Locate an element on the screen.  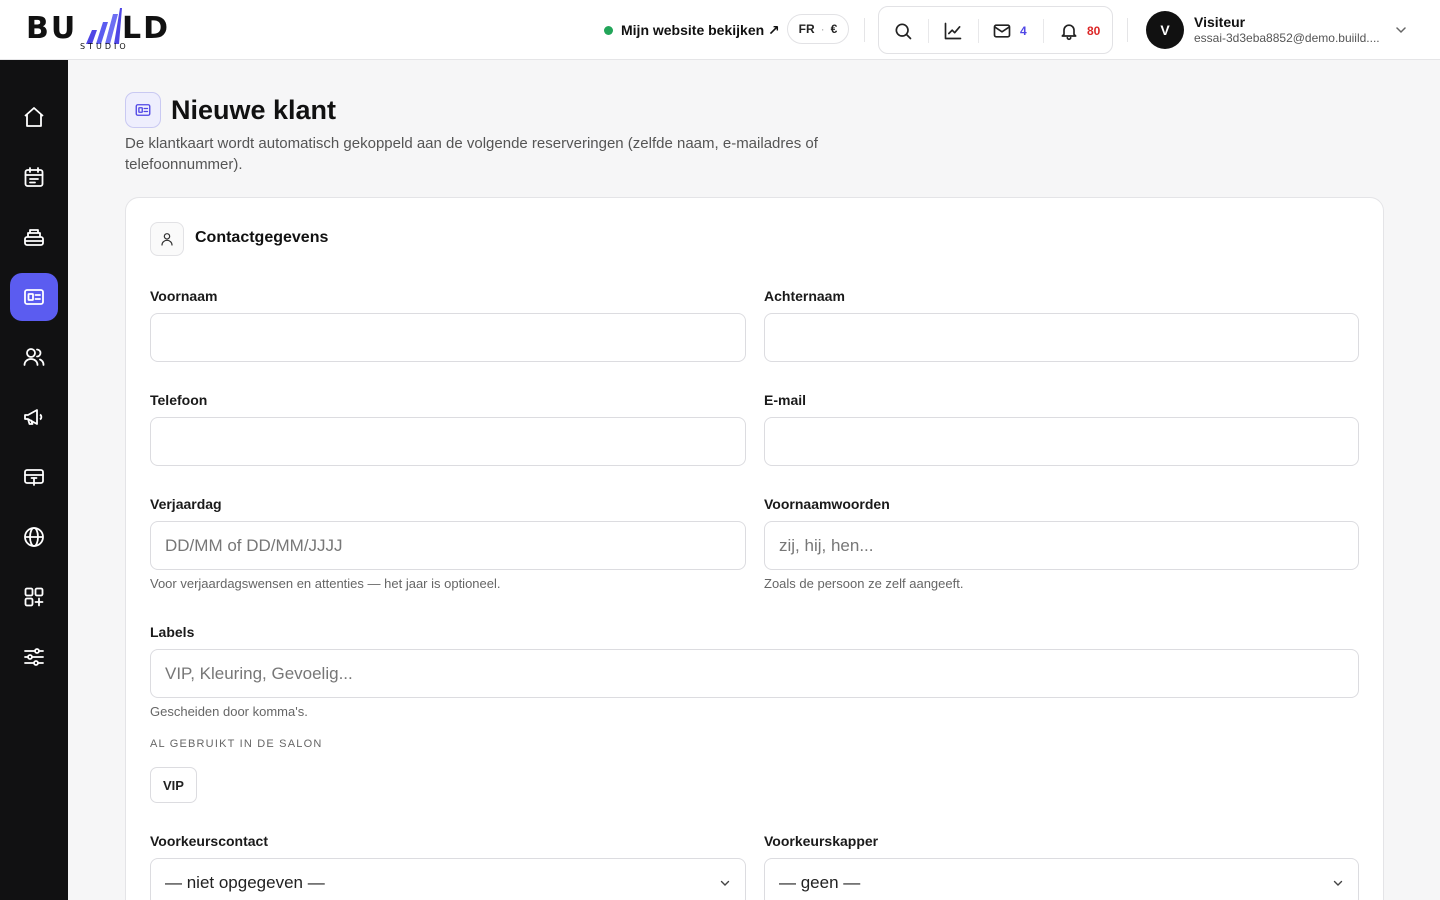
page-title: Nieuwe klant is located at coordinates (254, 110).